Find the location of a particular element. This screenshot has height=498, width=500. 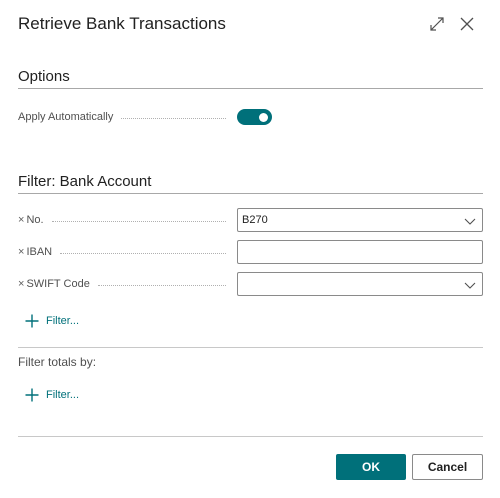

filter-bank-account-divider is located at coordinates (250, 193).